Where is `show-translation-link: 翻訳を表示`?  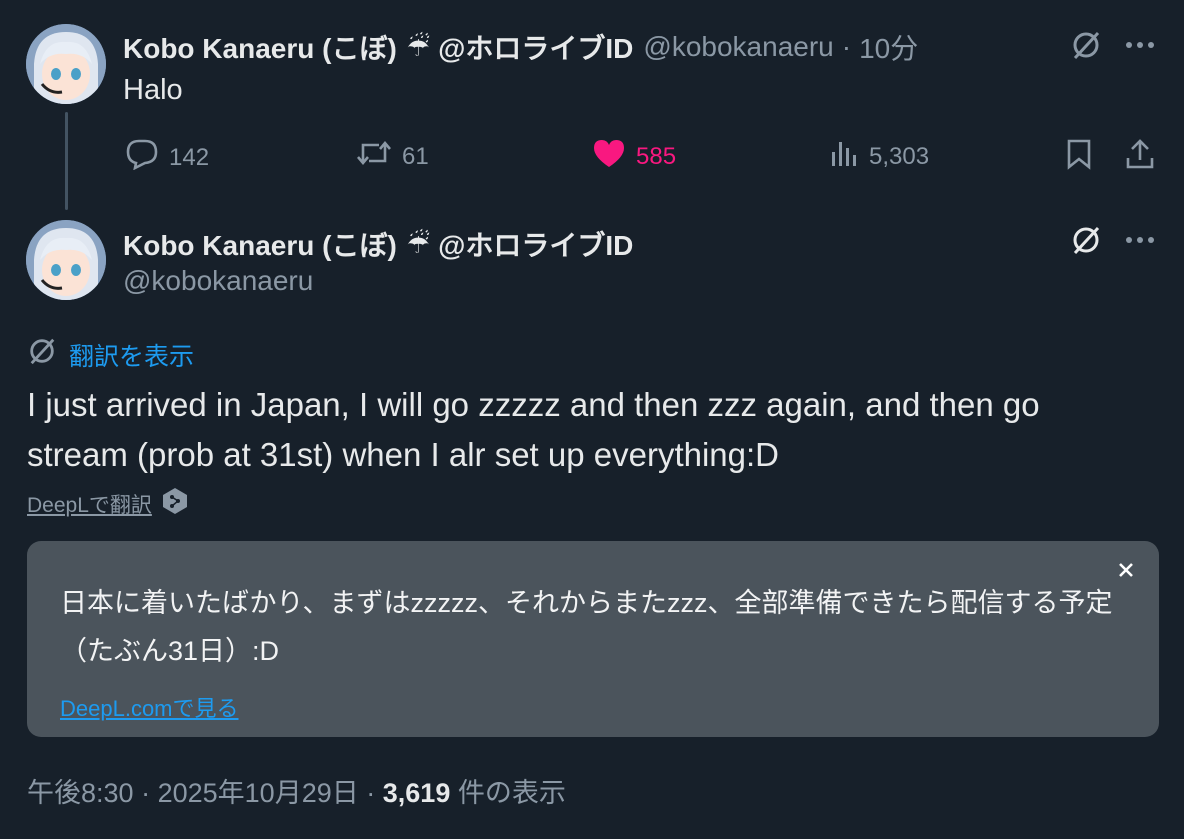 show-translation-link: 翻訳を表示 is located at coordinates (110, 354).